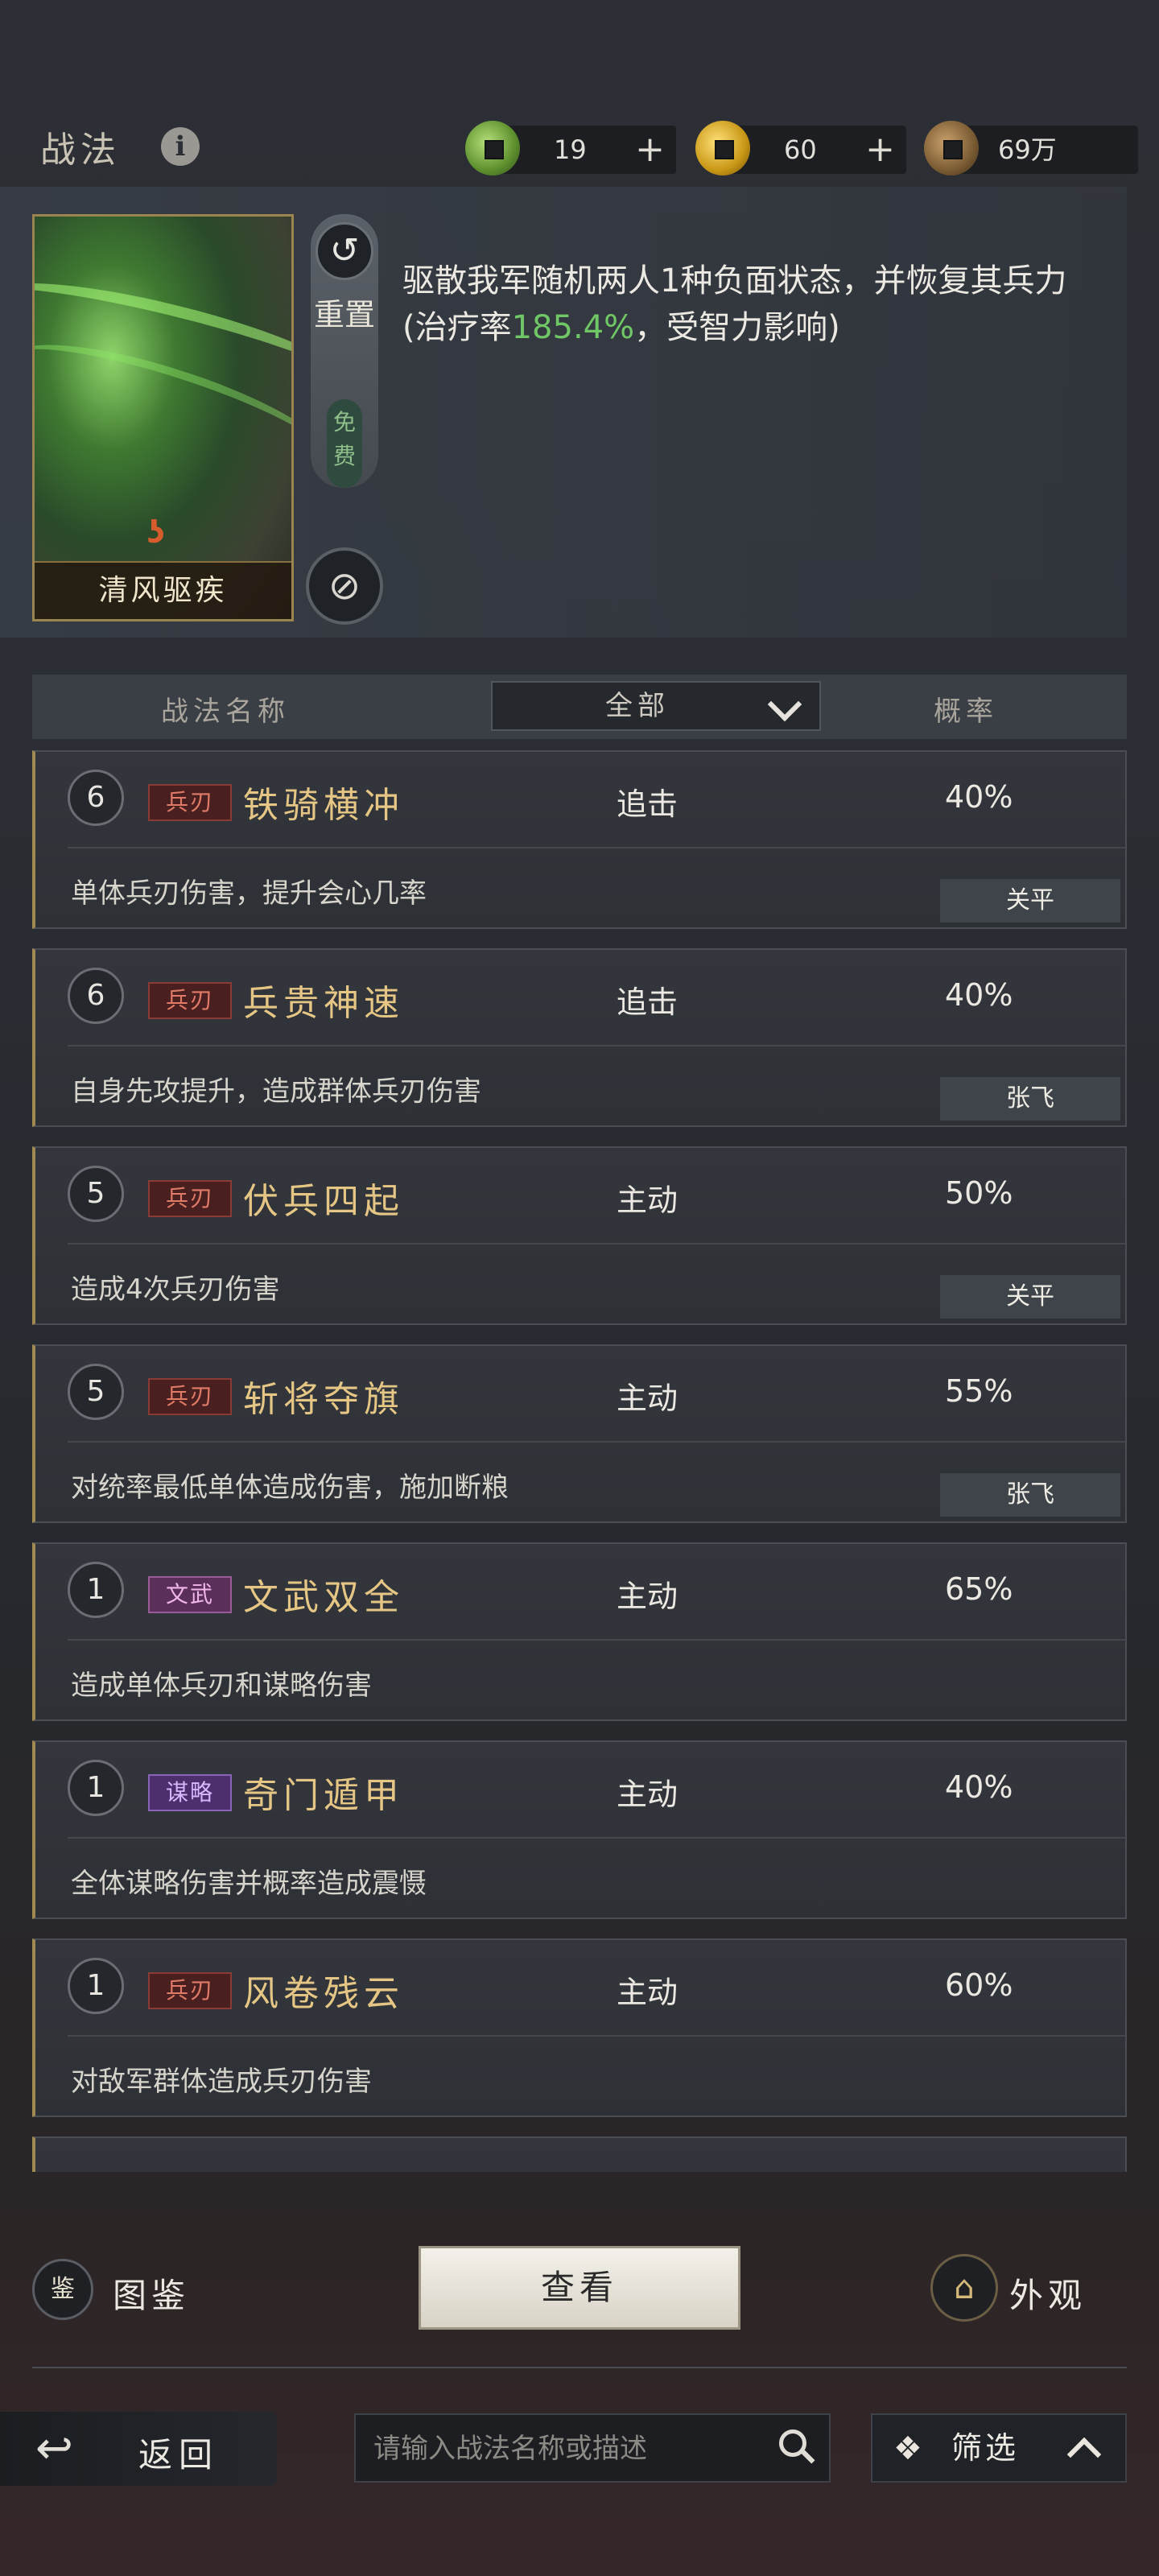  I want to click on info-icon: i, so click(180, 146).